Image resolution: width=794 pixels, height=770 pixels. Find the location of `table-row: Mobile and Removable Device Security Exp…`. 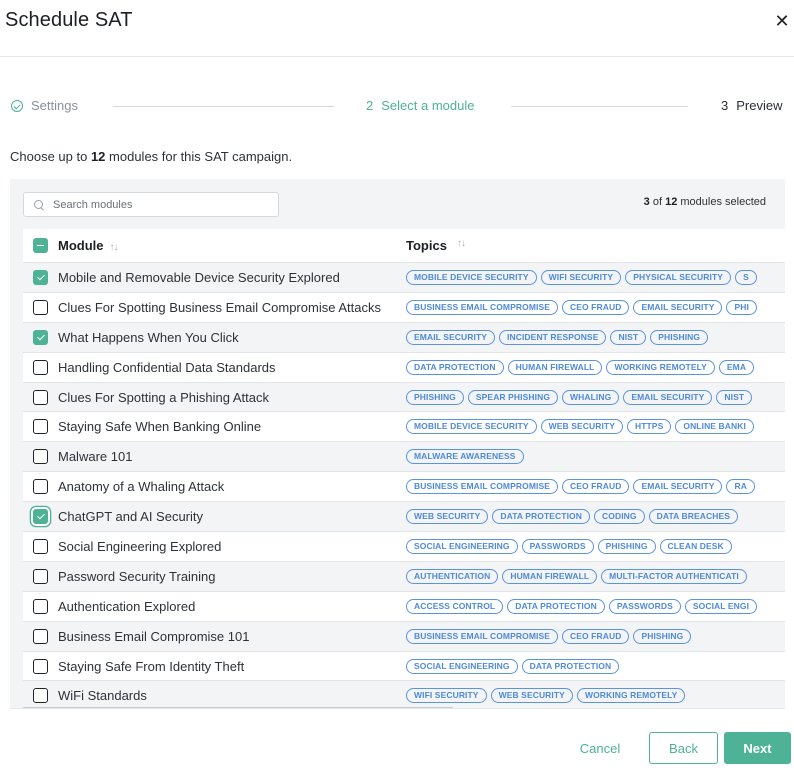

table-row: Mobile and Removable Device Security Exp… is located at coordinates (404, 277).